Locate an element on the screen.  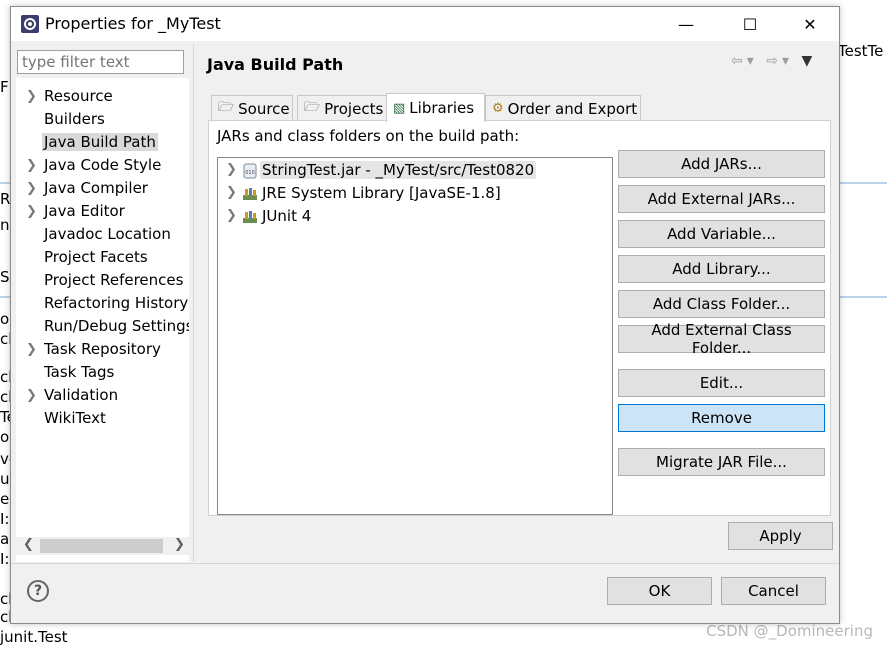
jar-icon: 010 is located at coordinates (250, 171).